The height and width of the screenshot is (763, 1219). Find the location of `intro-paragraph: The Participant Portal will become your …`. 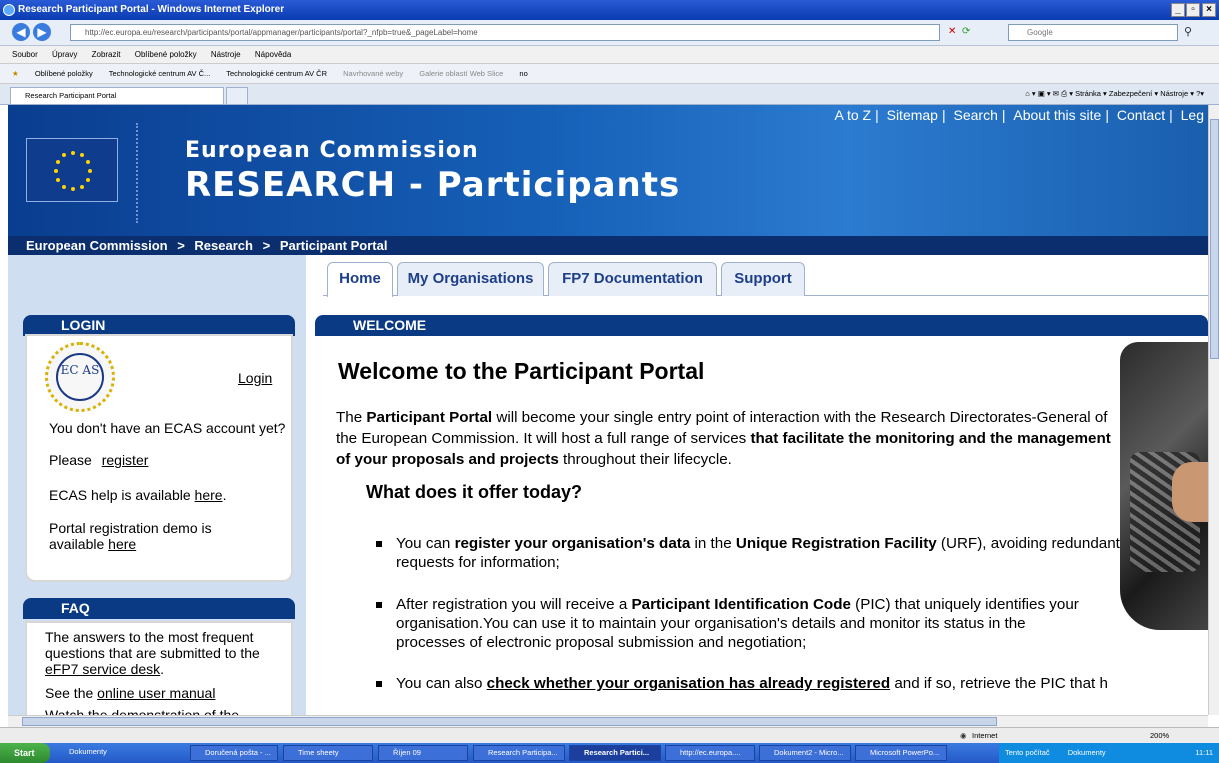

intro-paragraph: The Participant Portal will become your … is located at coordinates (723, 438).